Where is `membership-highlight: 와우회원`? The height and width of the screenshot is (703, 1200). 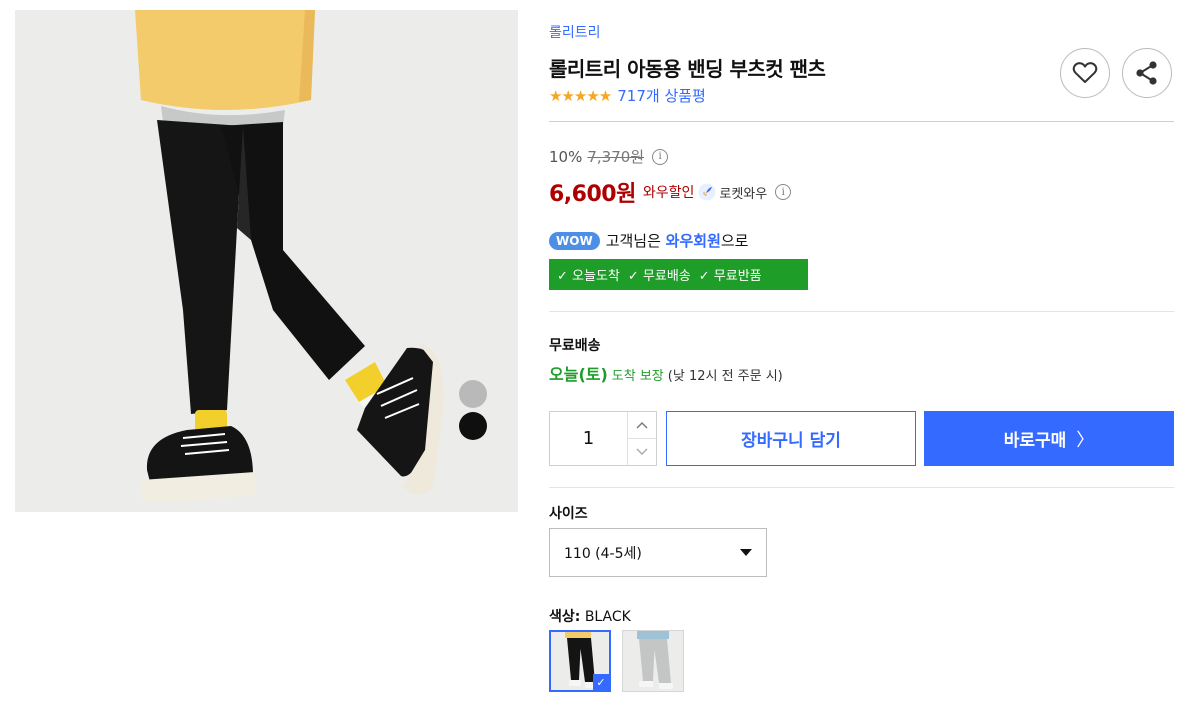 membership-highlight: 와우회원 is located at coordinates (693, 241).